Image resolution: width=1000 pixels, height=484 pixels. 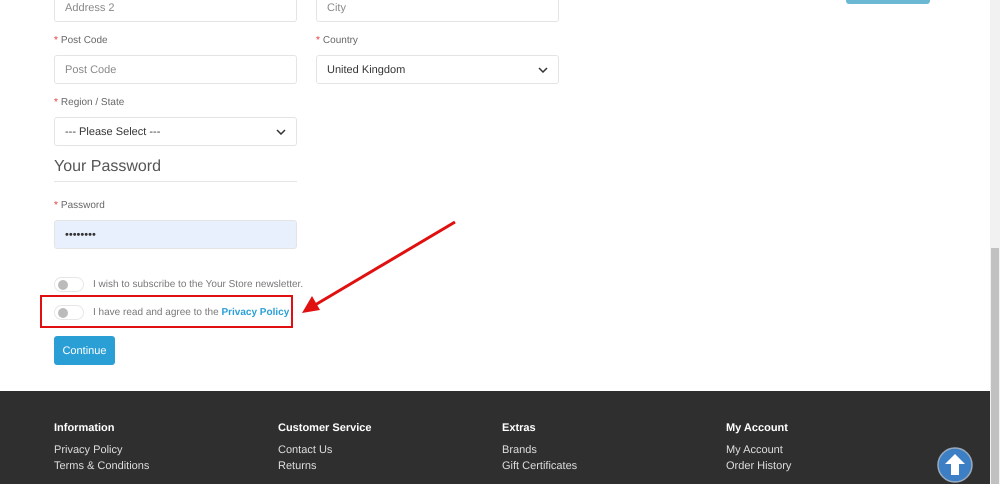 I want to click on footer-link: Gift Certificates, so click(x=540, y=466).